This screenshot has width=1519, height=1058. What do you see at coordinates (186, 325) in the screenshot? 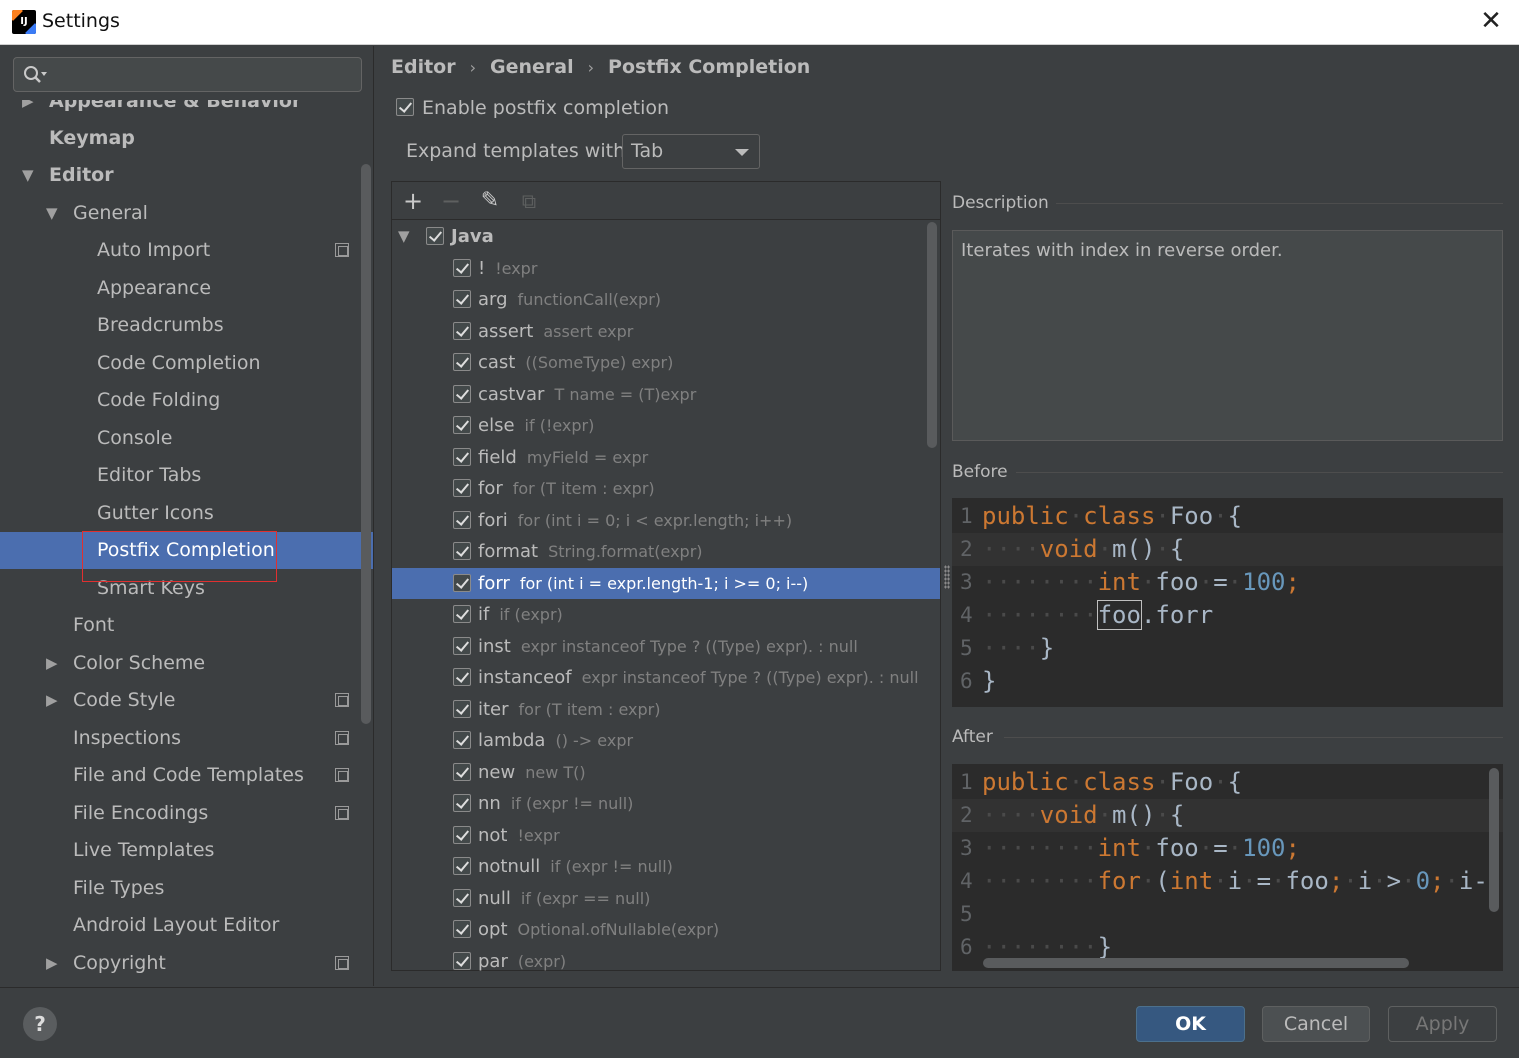
I see `sidebar-item-breadcrumbs: Breadcrumbs` at bounding box center [186, 325].